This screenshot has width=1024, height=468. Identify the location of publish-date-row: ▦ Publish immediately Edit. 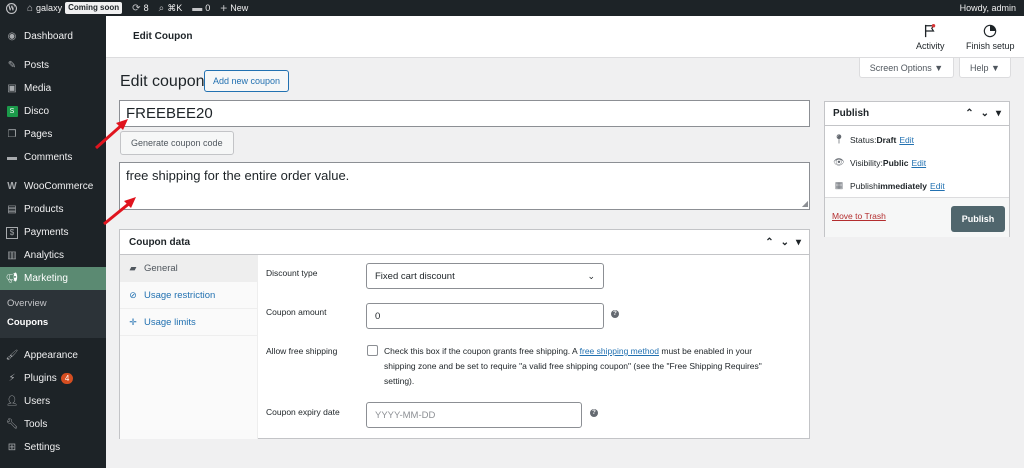
(889, 185).